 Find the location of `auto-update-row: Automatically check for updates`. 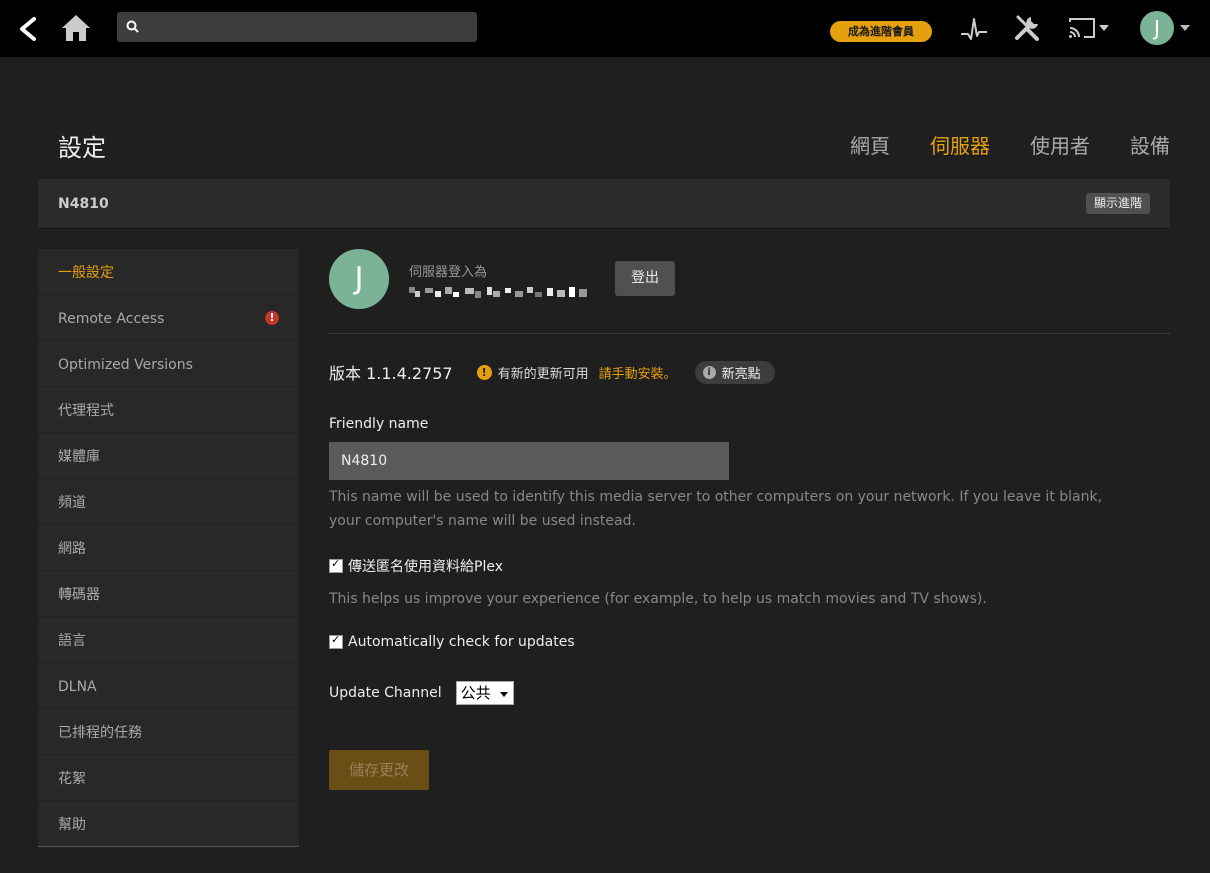

auto-update-row: Automatically check for updates is located at coordinates (452, 641).